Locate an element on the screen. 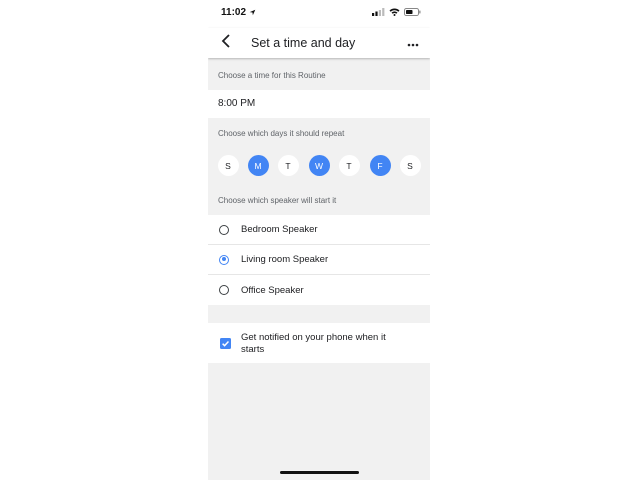  notify-checkbox is located at coordinates (225, 343).